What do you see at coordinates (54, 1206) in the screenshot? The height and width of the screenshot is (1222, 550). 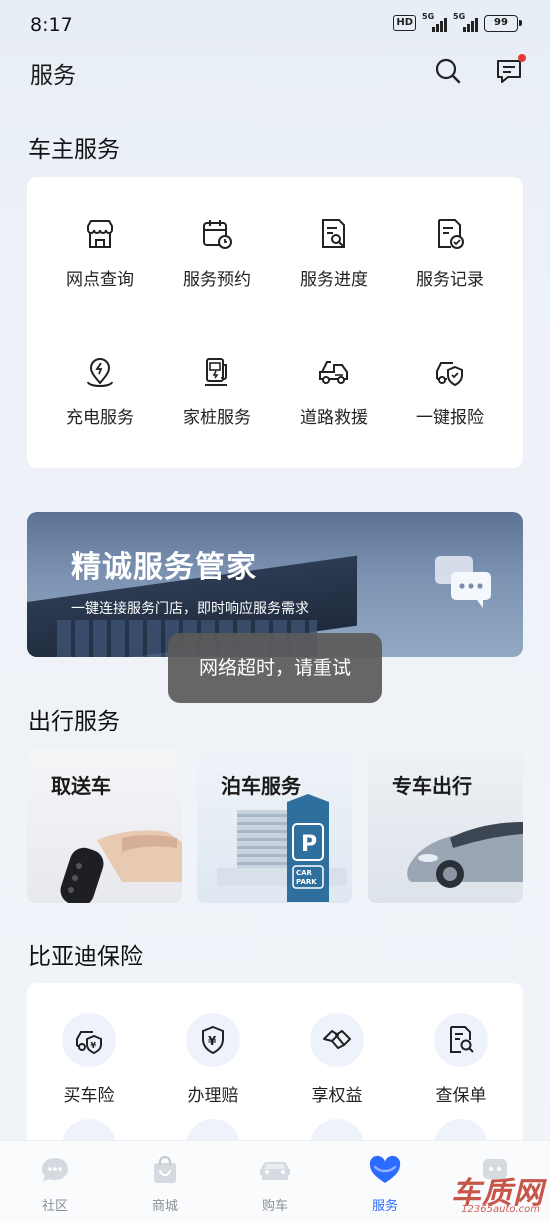 I see `tab-label: 社区` at bounding box center [54, 1206].